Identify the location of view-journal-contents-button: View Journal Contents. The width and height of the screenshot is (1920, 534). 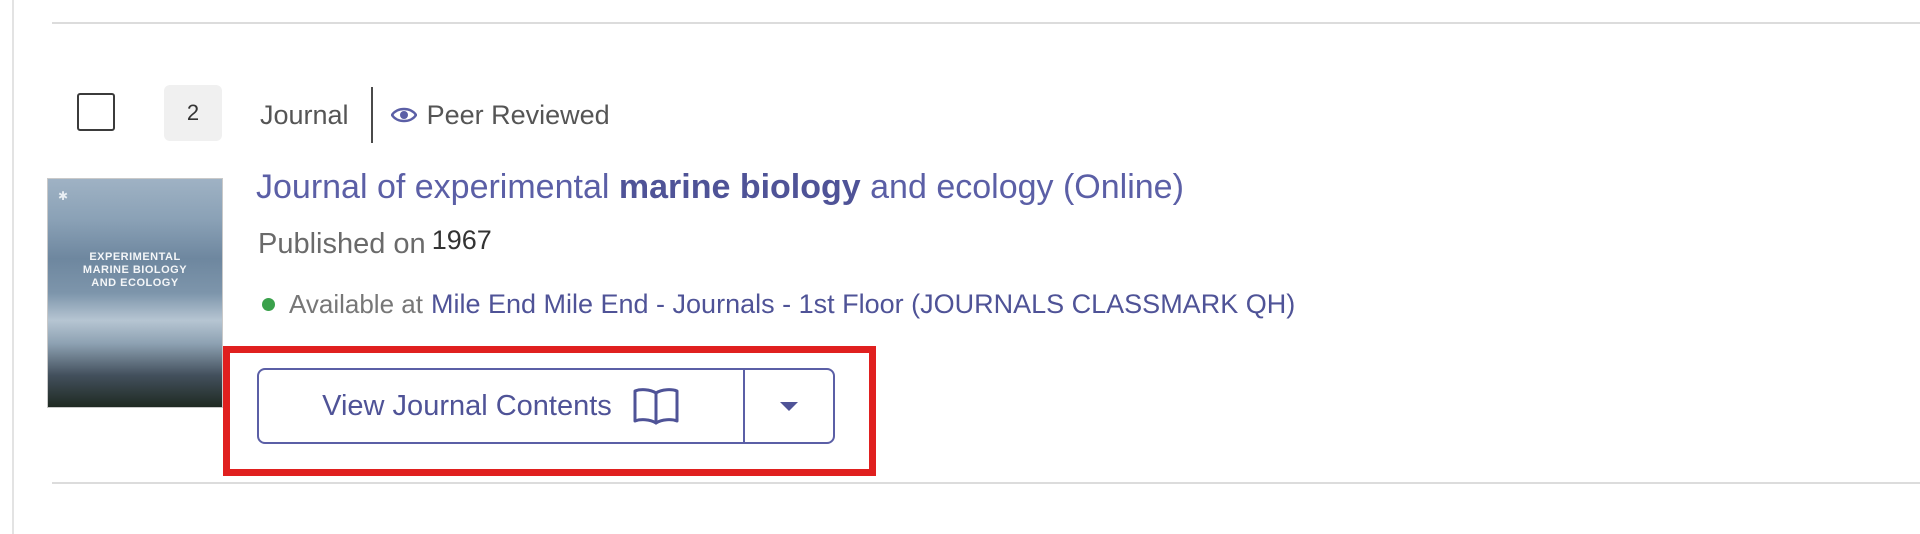
(502, 406).